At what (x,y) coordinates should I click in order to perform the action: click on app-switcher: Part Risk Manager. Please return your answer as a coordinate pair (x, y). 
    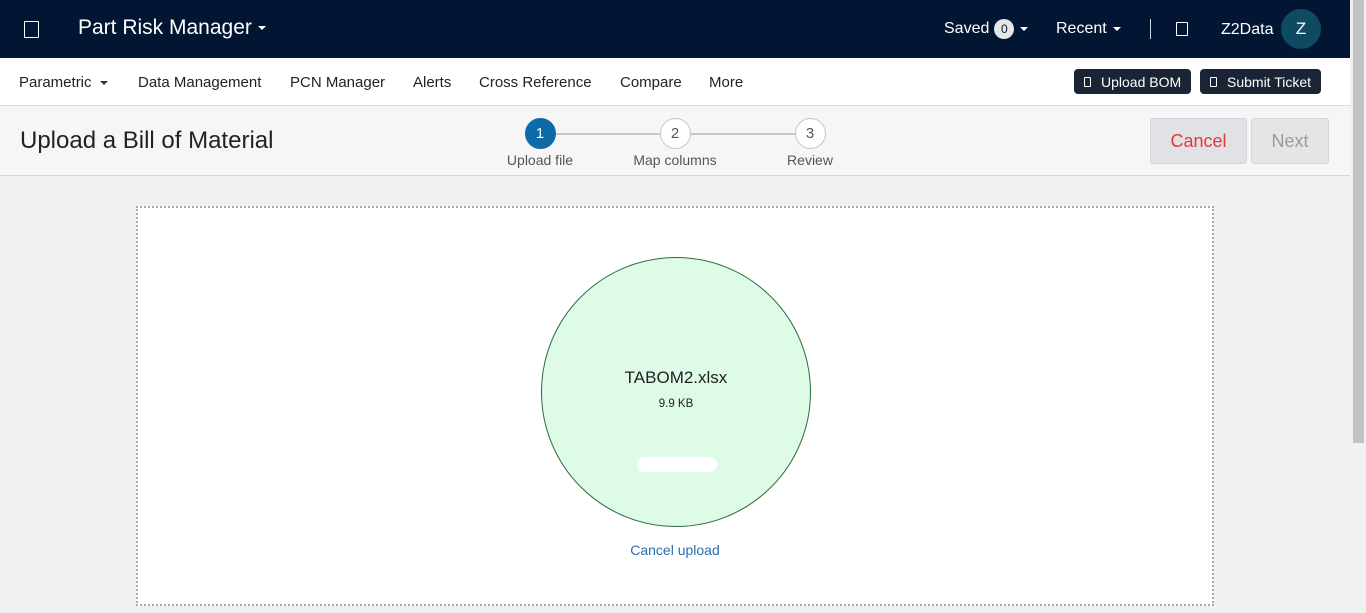
    Looking at the image, I should click on (172, 28).